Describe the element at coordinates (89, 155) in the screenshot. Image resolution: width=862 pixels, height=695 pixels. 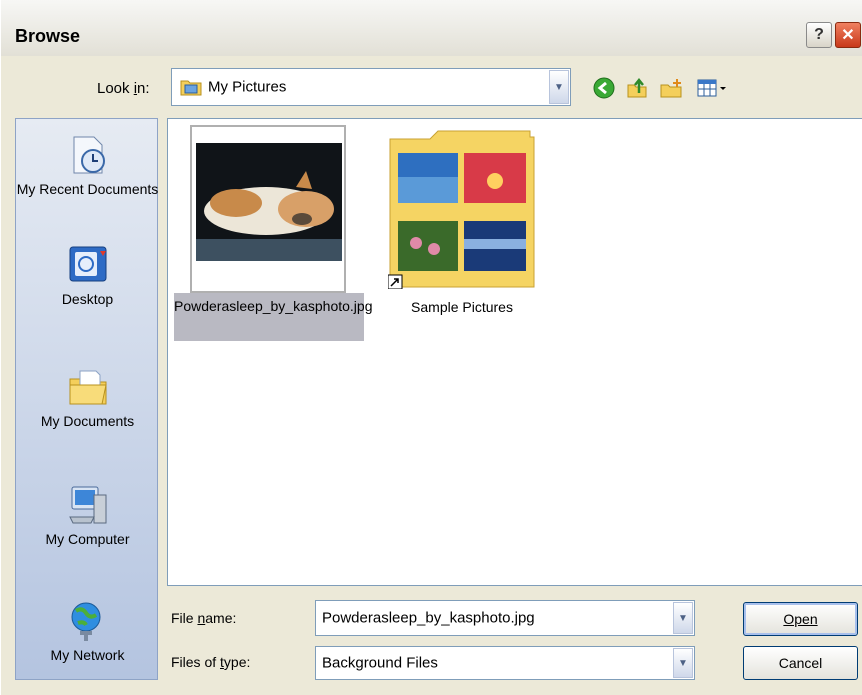
I see `recent-documents-icon` at that location.